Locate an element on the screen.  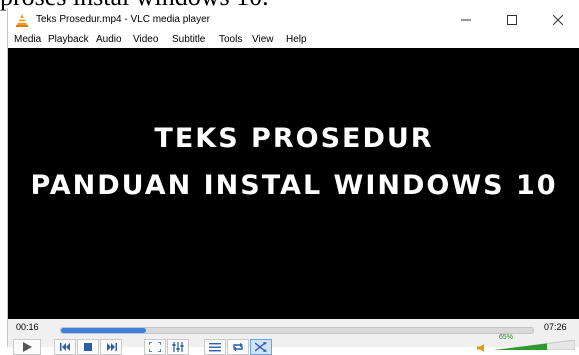
video-title-line2: PANDUAN INSTAL WINDOWS 10 is located at coordinates (294, 185).